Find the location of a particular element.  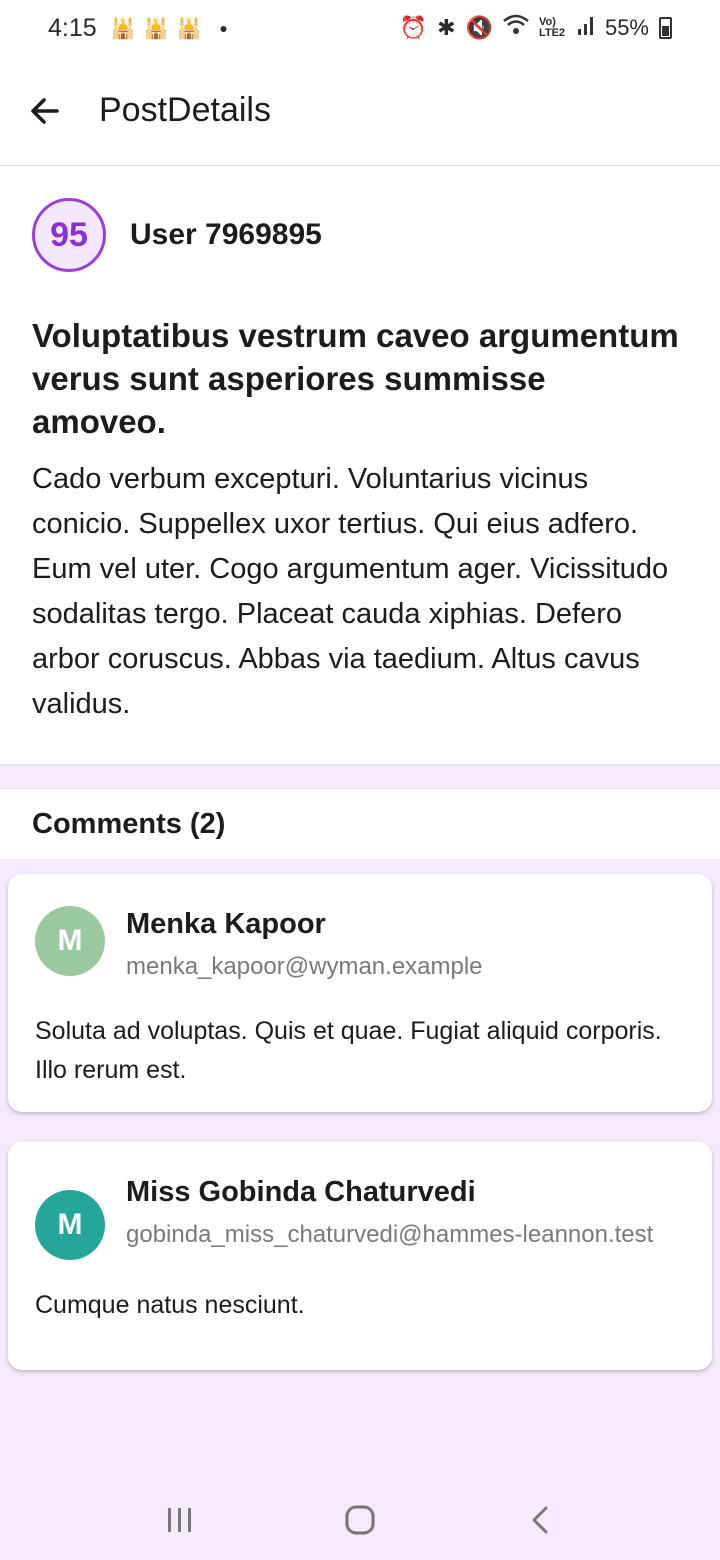

signal-icon is located at coordinates (586, 28).